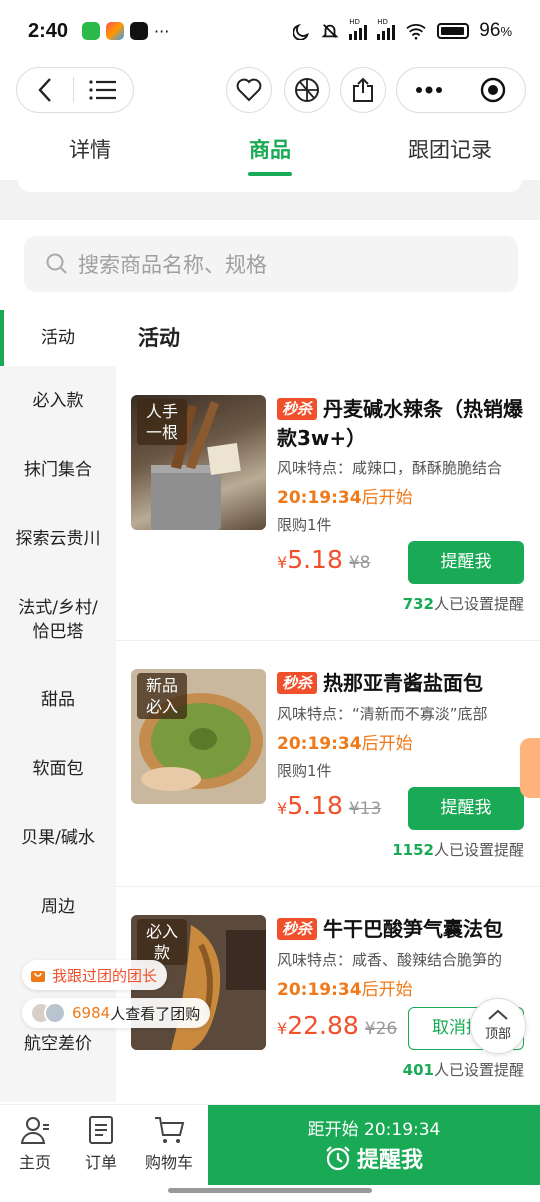 Image resolution: width=540 pixels, height=1202 pixels. What do you see at coordinates (530, 768) in the screenshot?
I see `coupon-edge-badge` at bounding box center [530, 768].